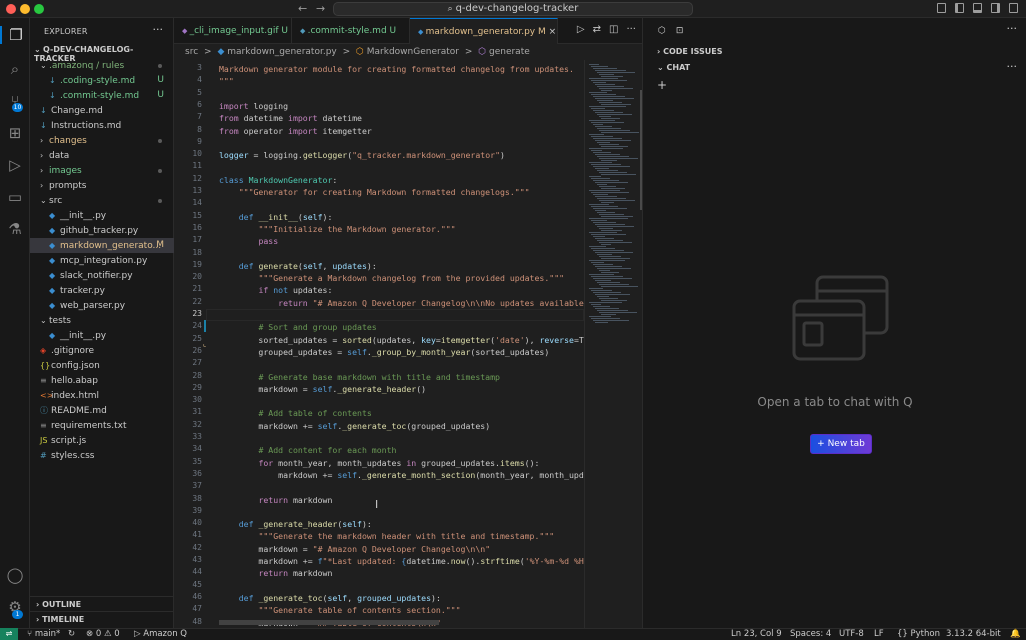 The width and height of the screenshot is (1026, 640). Describe the element at coordinates (191, 52) in the screenshot. I see `breadcrumb-src: src` at that location.